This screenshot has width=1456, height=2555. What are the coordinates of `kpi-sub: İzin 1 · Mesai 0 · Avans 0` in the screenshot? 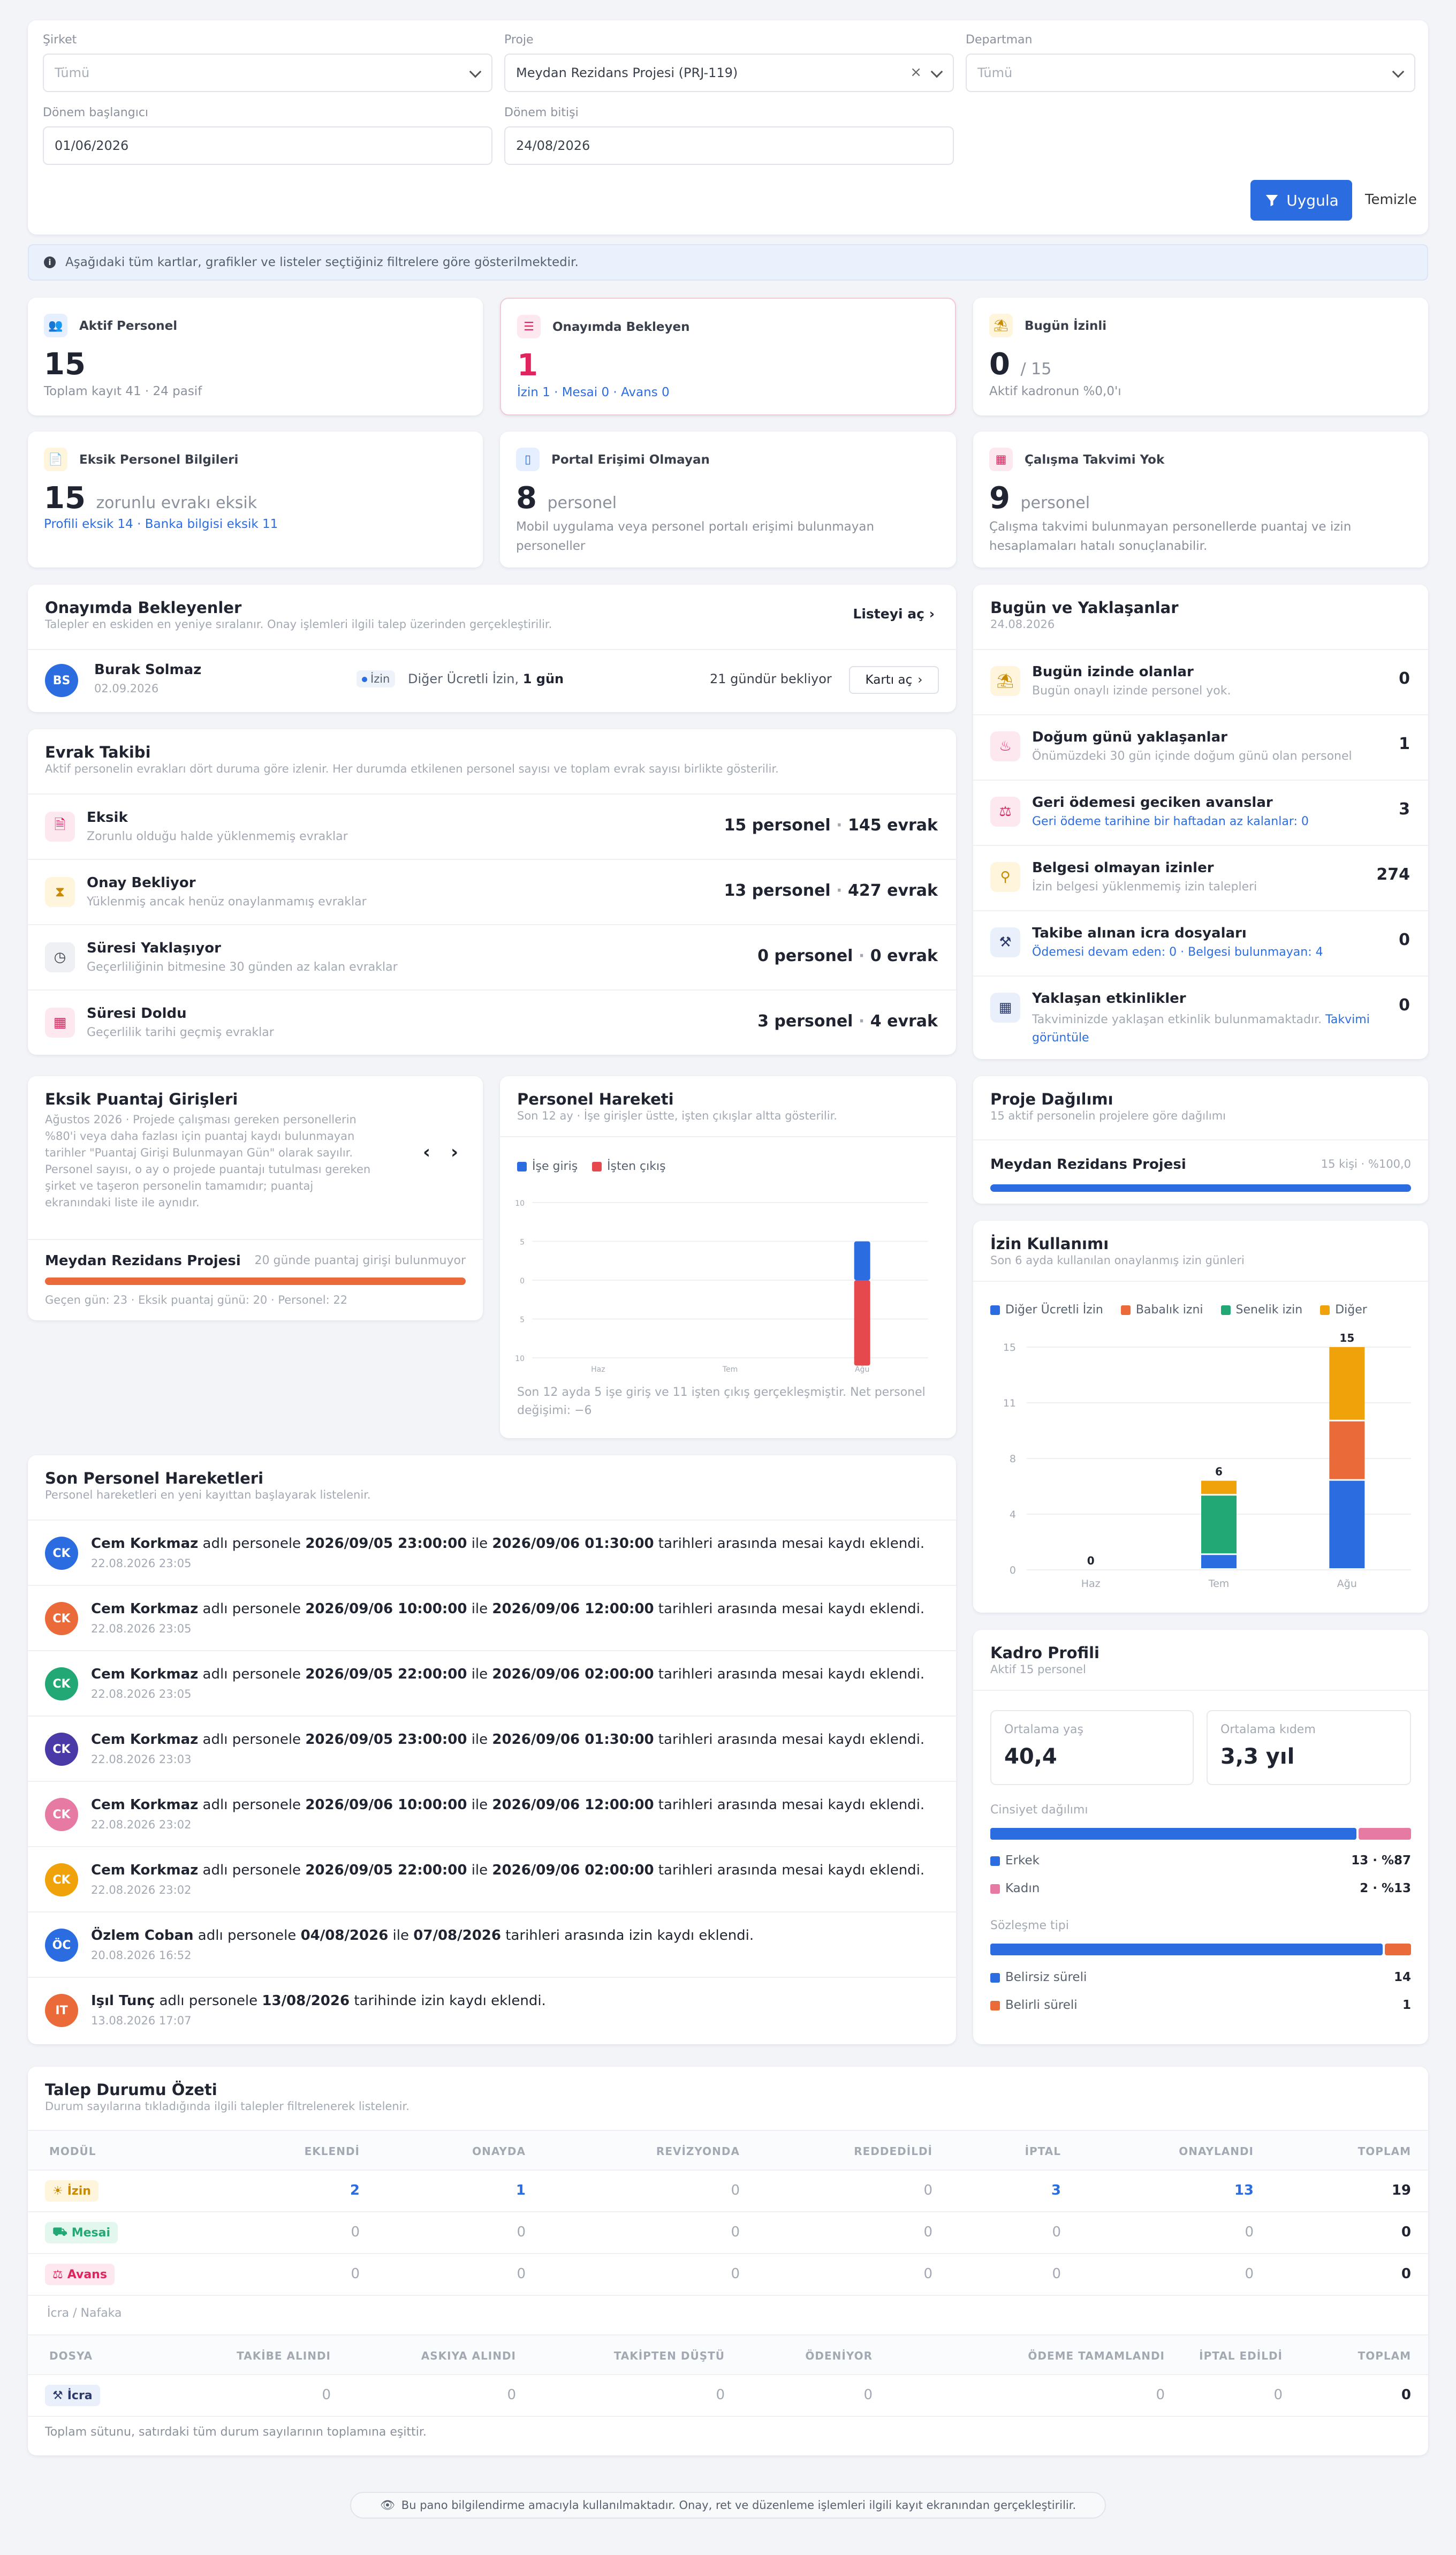 It's located at (593, 392).